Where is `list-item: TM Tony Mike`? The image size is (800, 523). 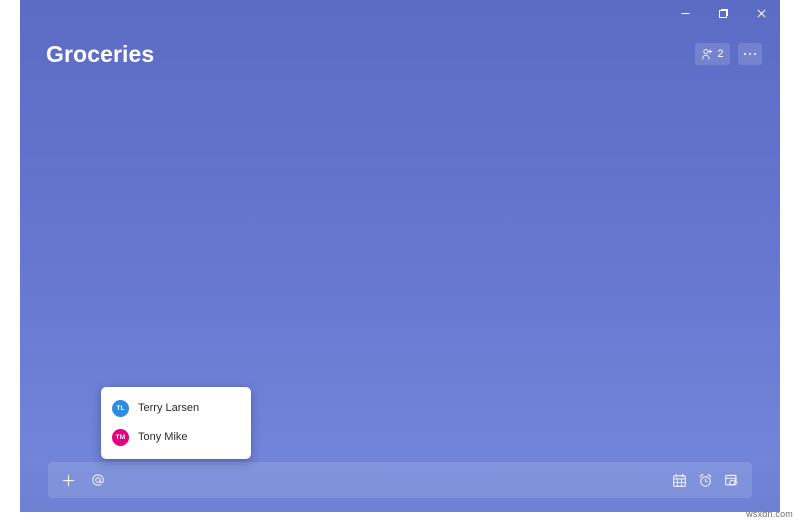
list-item: TM Tony Mike is located at coordinates (176, 437).